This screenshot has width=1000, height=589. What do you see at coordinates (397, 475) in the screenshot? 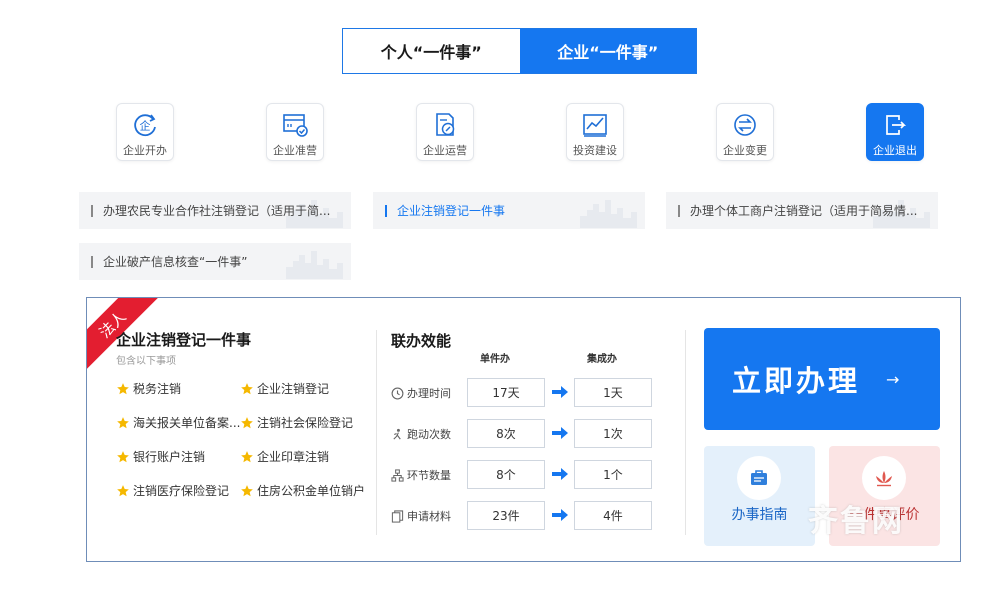
I see `hierarchy-icon` at bounding box center [397, 475].